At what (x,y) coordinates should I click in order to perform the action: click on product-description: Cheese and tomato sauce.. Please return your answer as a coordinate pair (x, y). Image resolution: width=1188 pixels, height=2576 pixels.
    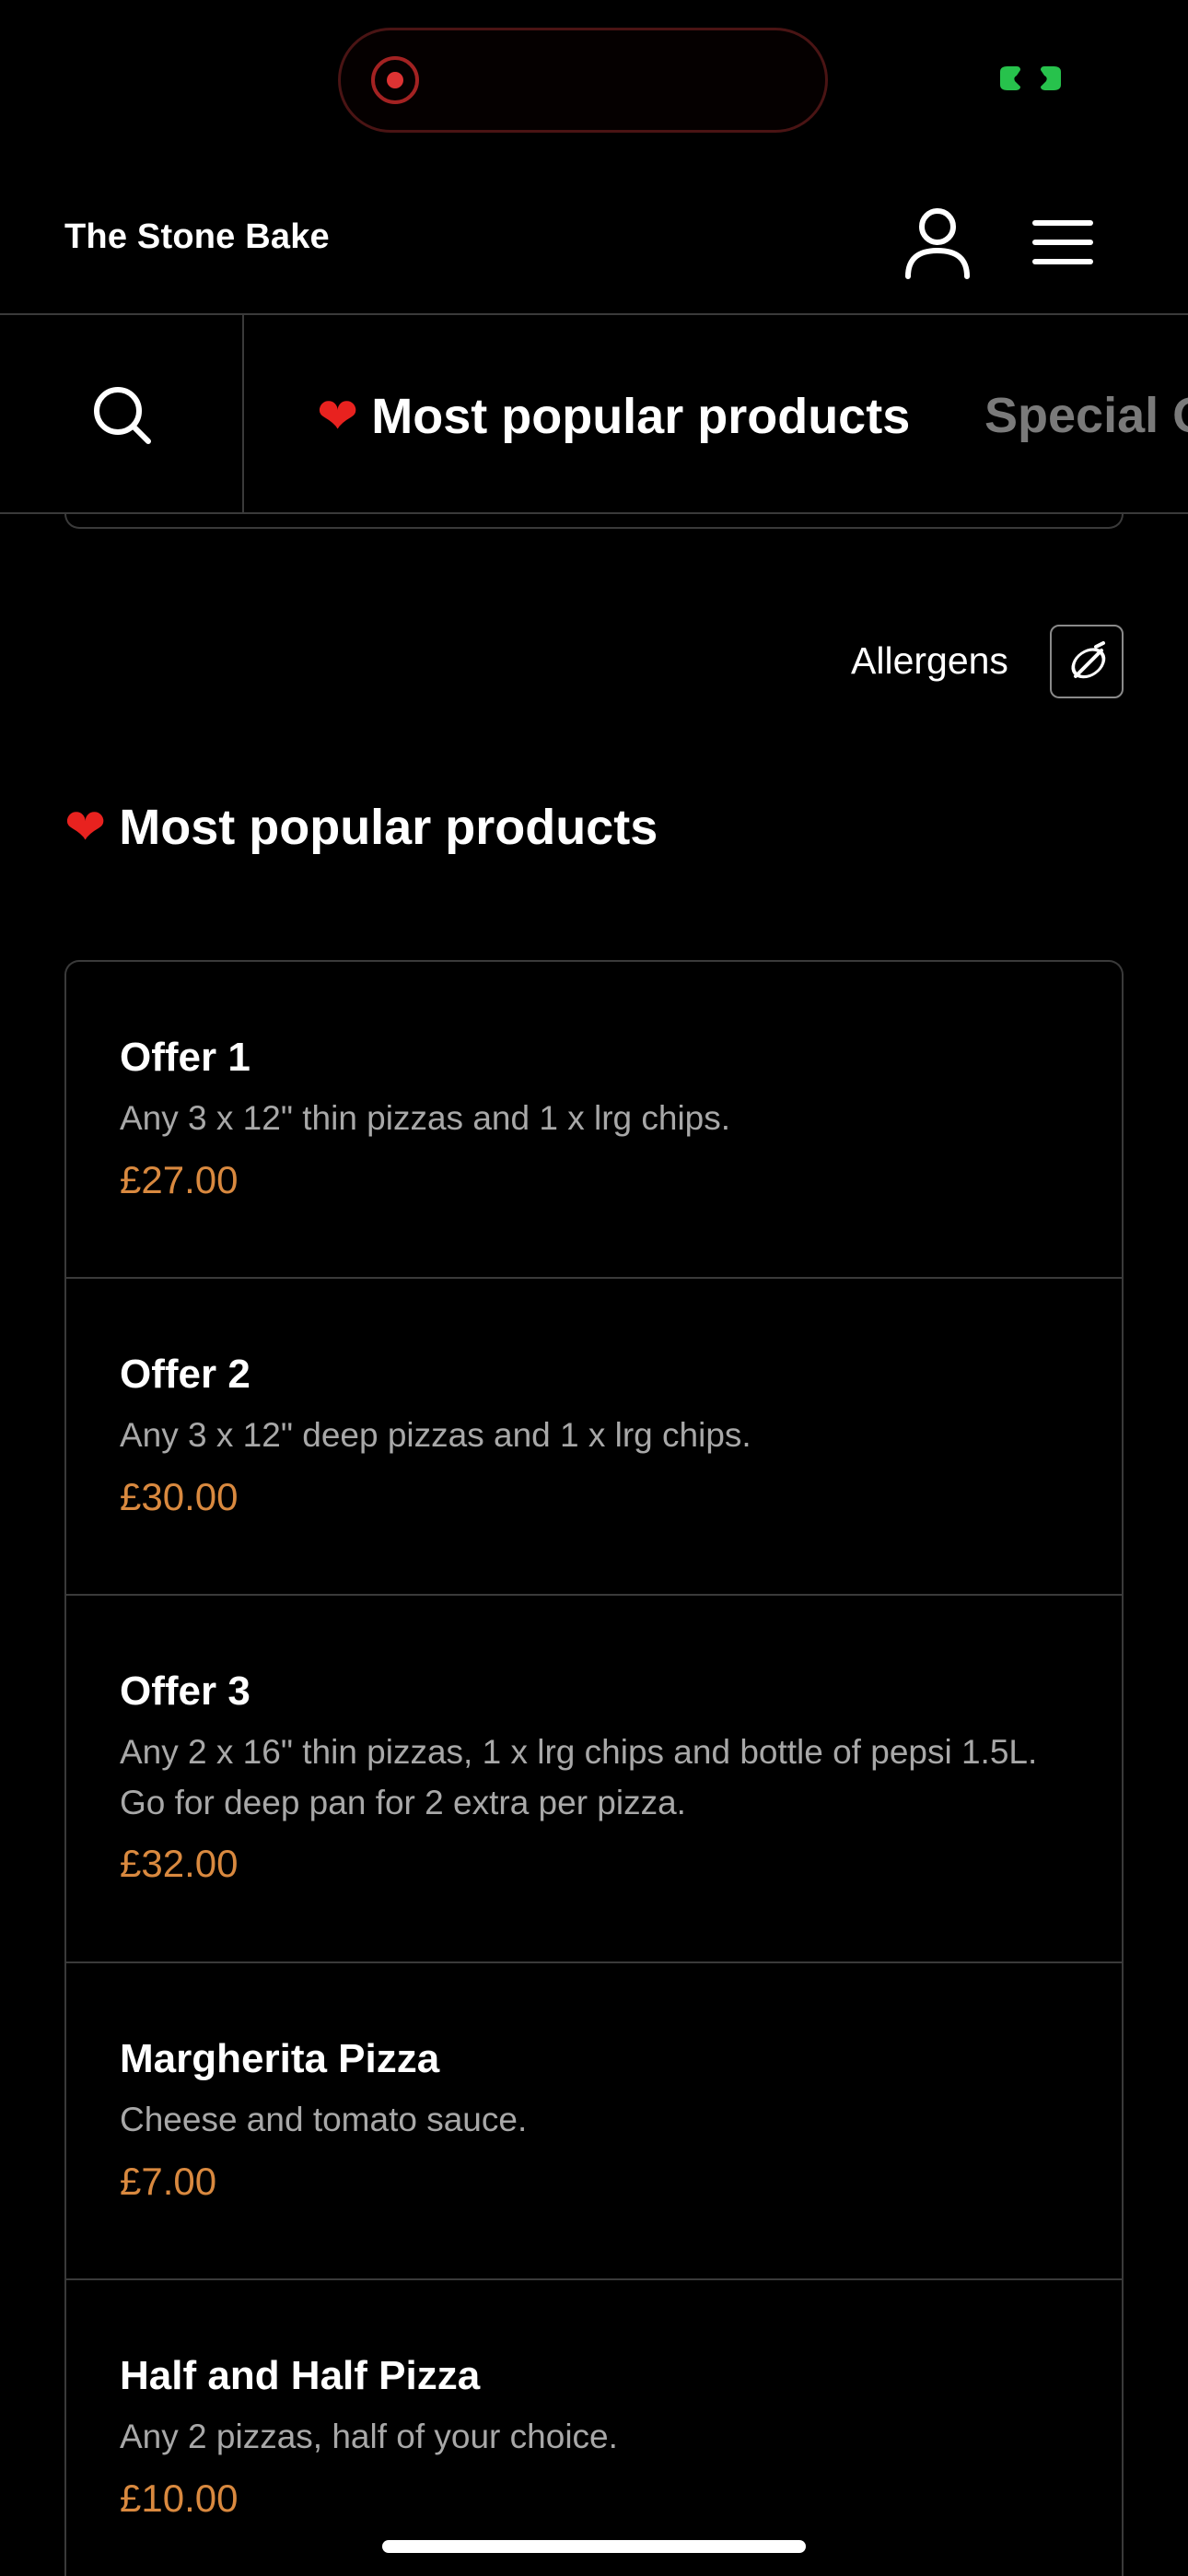
    Looking at the image, I should click on (324, 2119).